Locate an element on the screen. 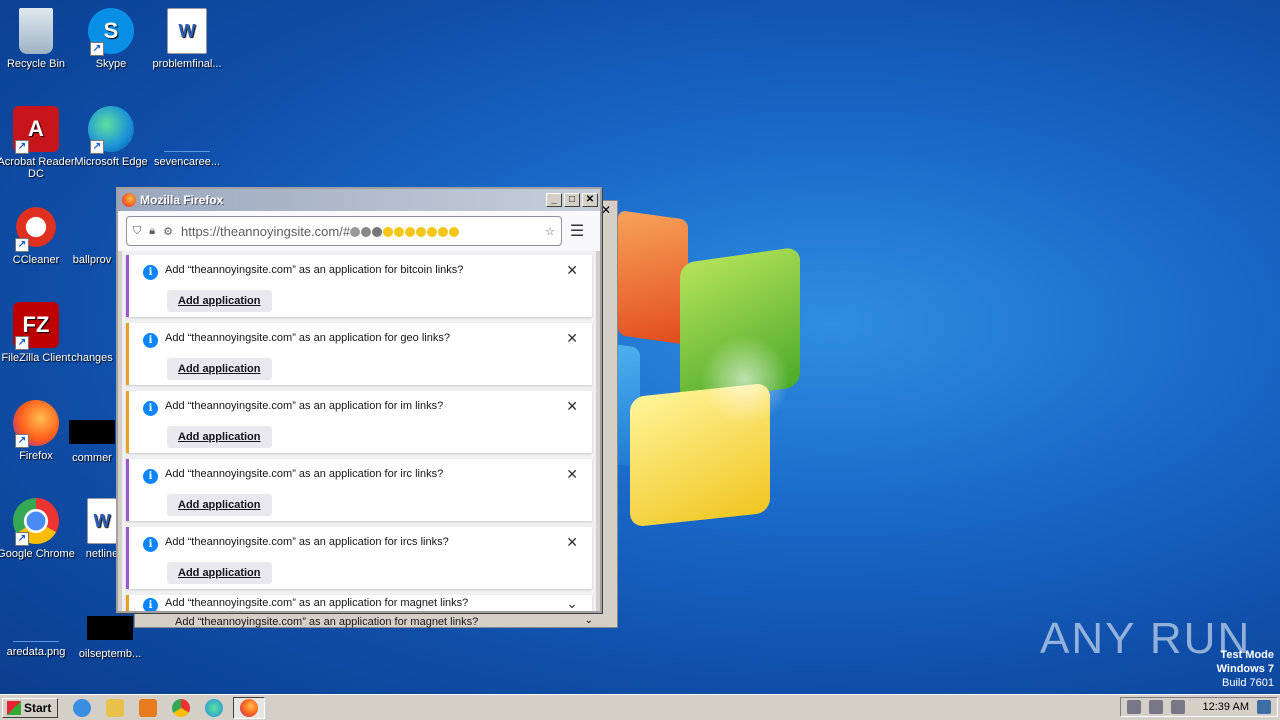 This screenshot has width=1280, height=720. desktop-icon-label: commer is located at coordinates (92, 458).